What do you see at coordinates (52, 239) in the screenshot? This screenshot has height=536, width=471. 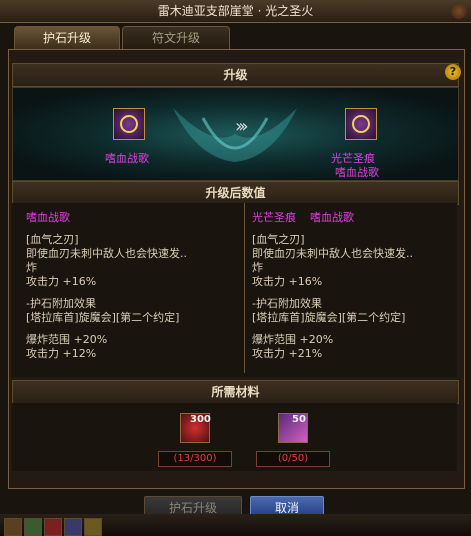 I see `left-skill: [血气之刃]` at bounding box center [52, 239].